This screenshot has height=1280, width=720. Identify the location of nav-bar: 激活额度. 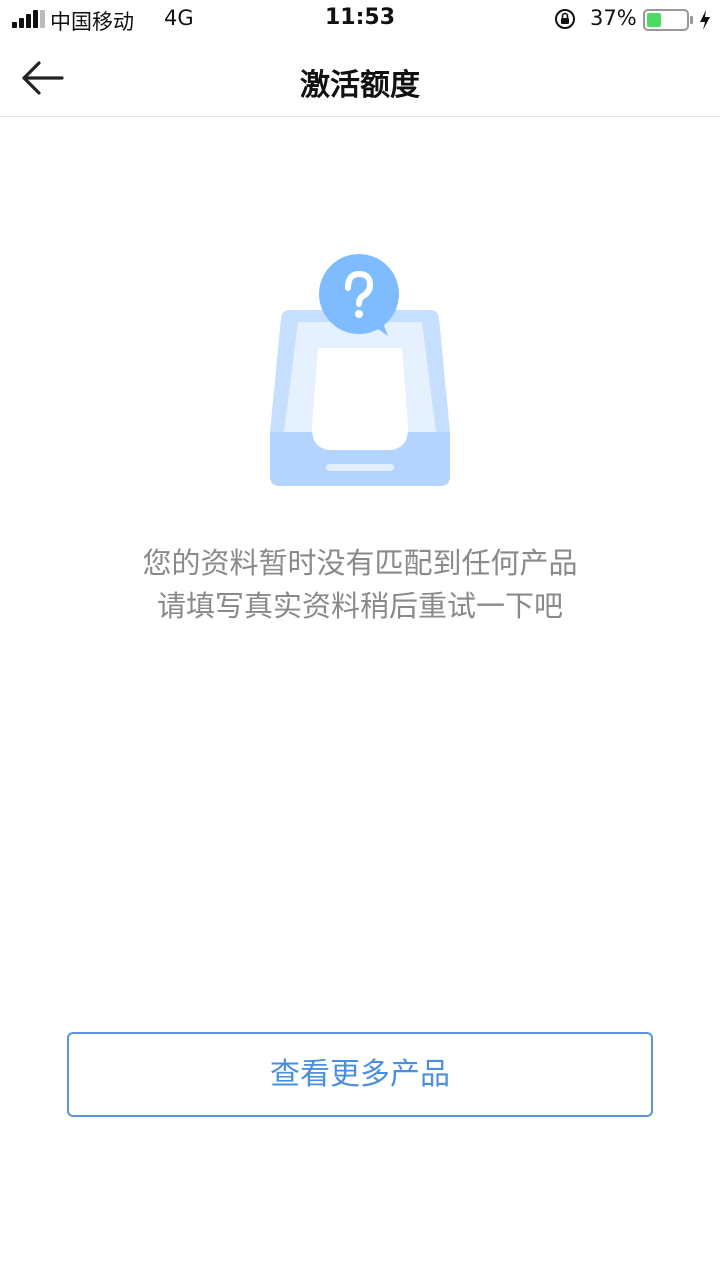
(360, 78).